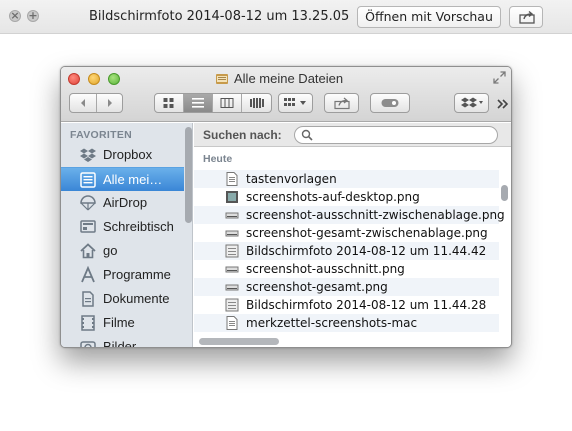  I want to click on icon-view-button, so click(169, 103).